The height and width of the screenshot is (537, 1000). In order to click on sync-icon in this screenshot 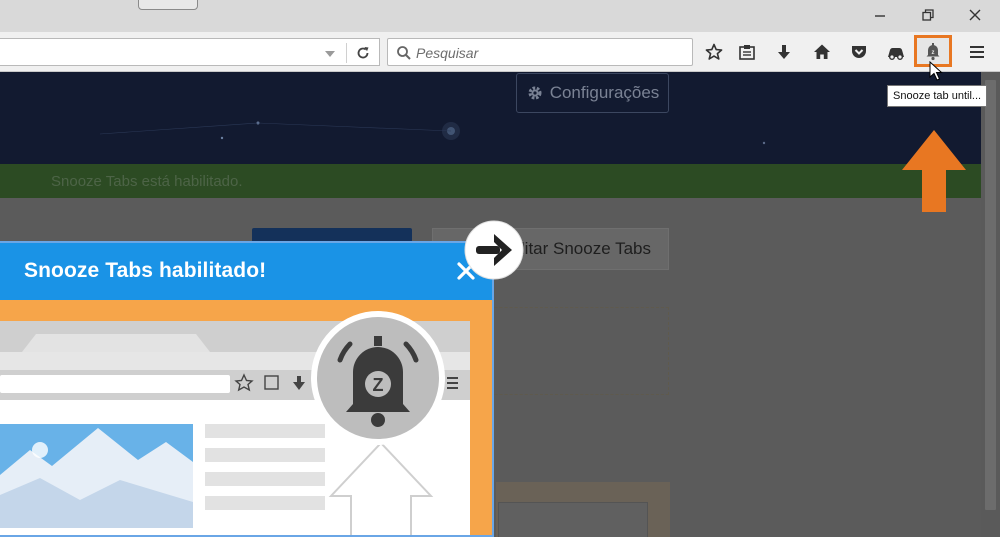, I will do `click(896, 53)`.